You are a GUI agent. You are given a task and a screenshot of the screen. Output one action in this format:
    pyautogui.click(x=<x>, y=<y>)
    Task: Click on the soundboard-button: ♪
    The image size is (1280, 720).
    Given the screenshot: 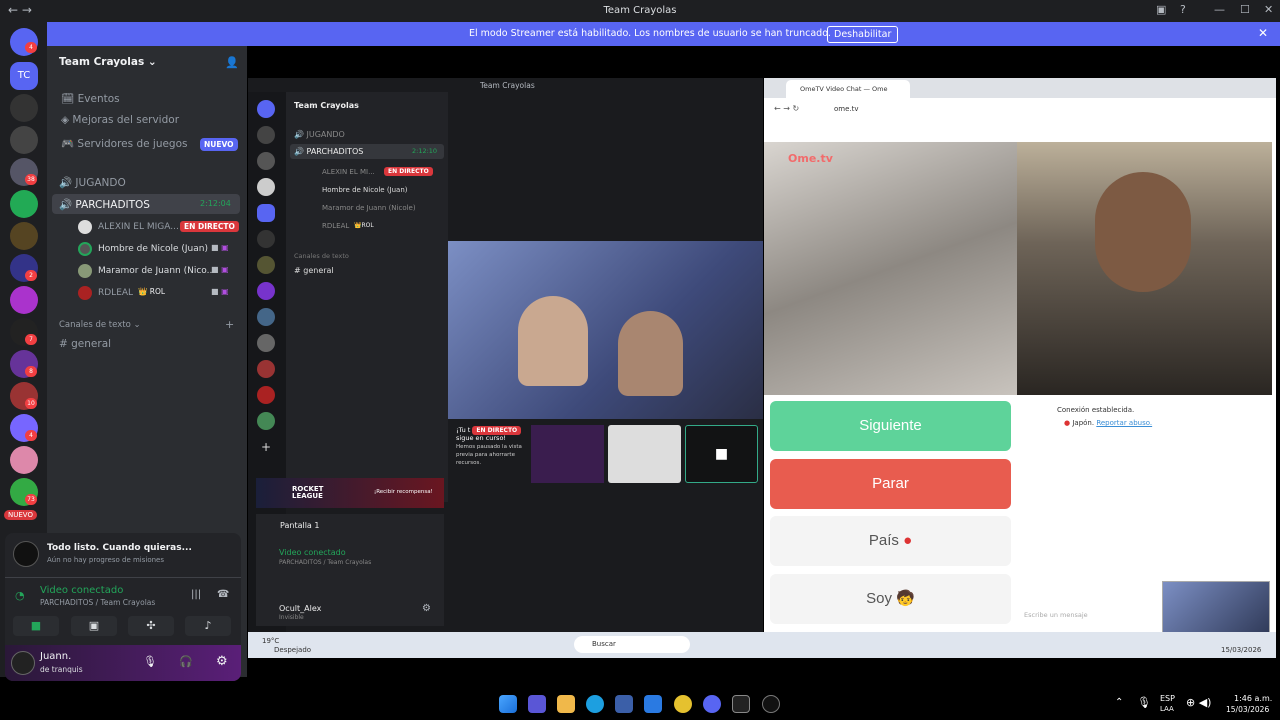 What is the action you would take?
    pyautogui.click(x=208, y=626)
    